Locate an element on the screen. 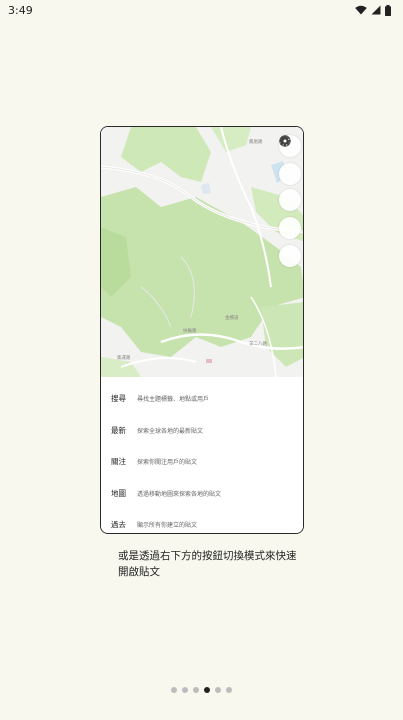 The width and height of the screenshot is (403, 720). tip-label: 關注 is located at coordinates (118, 462).